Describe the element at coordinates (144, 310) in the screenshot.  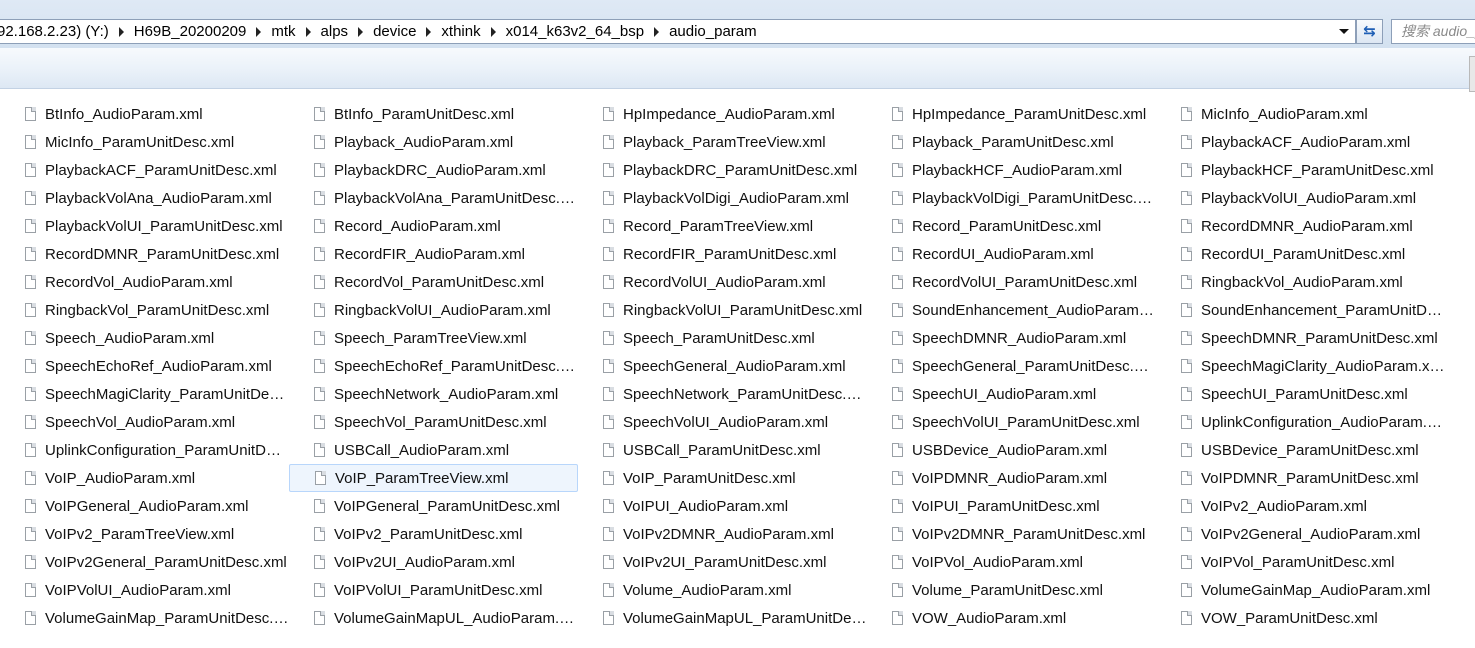
I see `file-item: RingbackVol_ParamUnitDesc.xml` at that location.